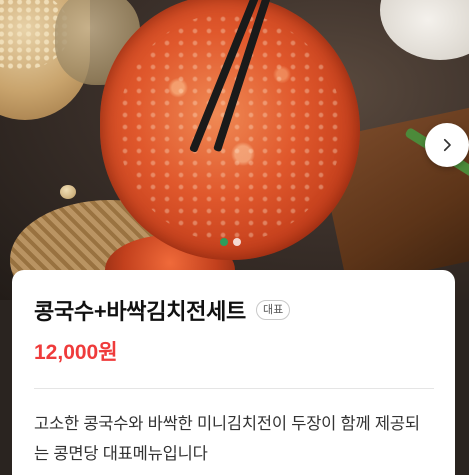 The image size is (469, 475). I want to click on chevron-right-icon, so click(447, 145).